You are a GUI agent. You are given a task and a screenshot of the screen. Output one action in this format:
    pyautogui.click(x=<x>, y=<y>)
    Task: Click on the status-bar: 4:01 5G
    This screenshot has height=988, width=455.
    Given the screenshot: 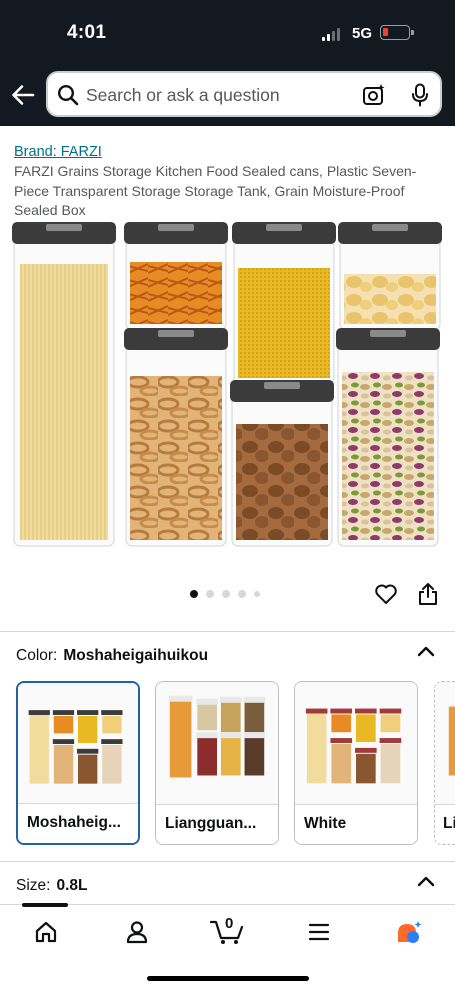 What is the action you would take?
    pyautogui.click(x=227, y=33)
    